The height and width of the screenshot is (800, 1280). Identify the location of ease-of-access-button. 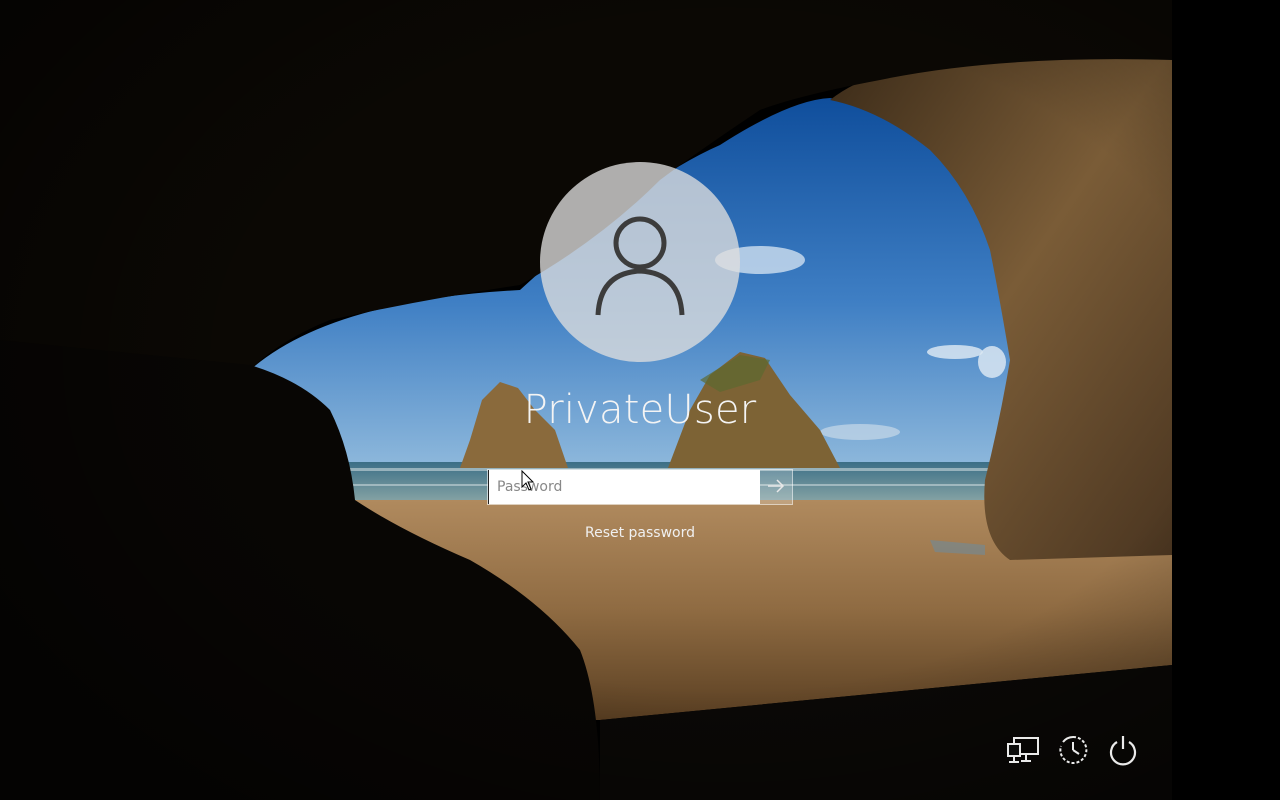
(1073, 752).